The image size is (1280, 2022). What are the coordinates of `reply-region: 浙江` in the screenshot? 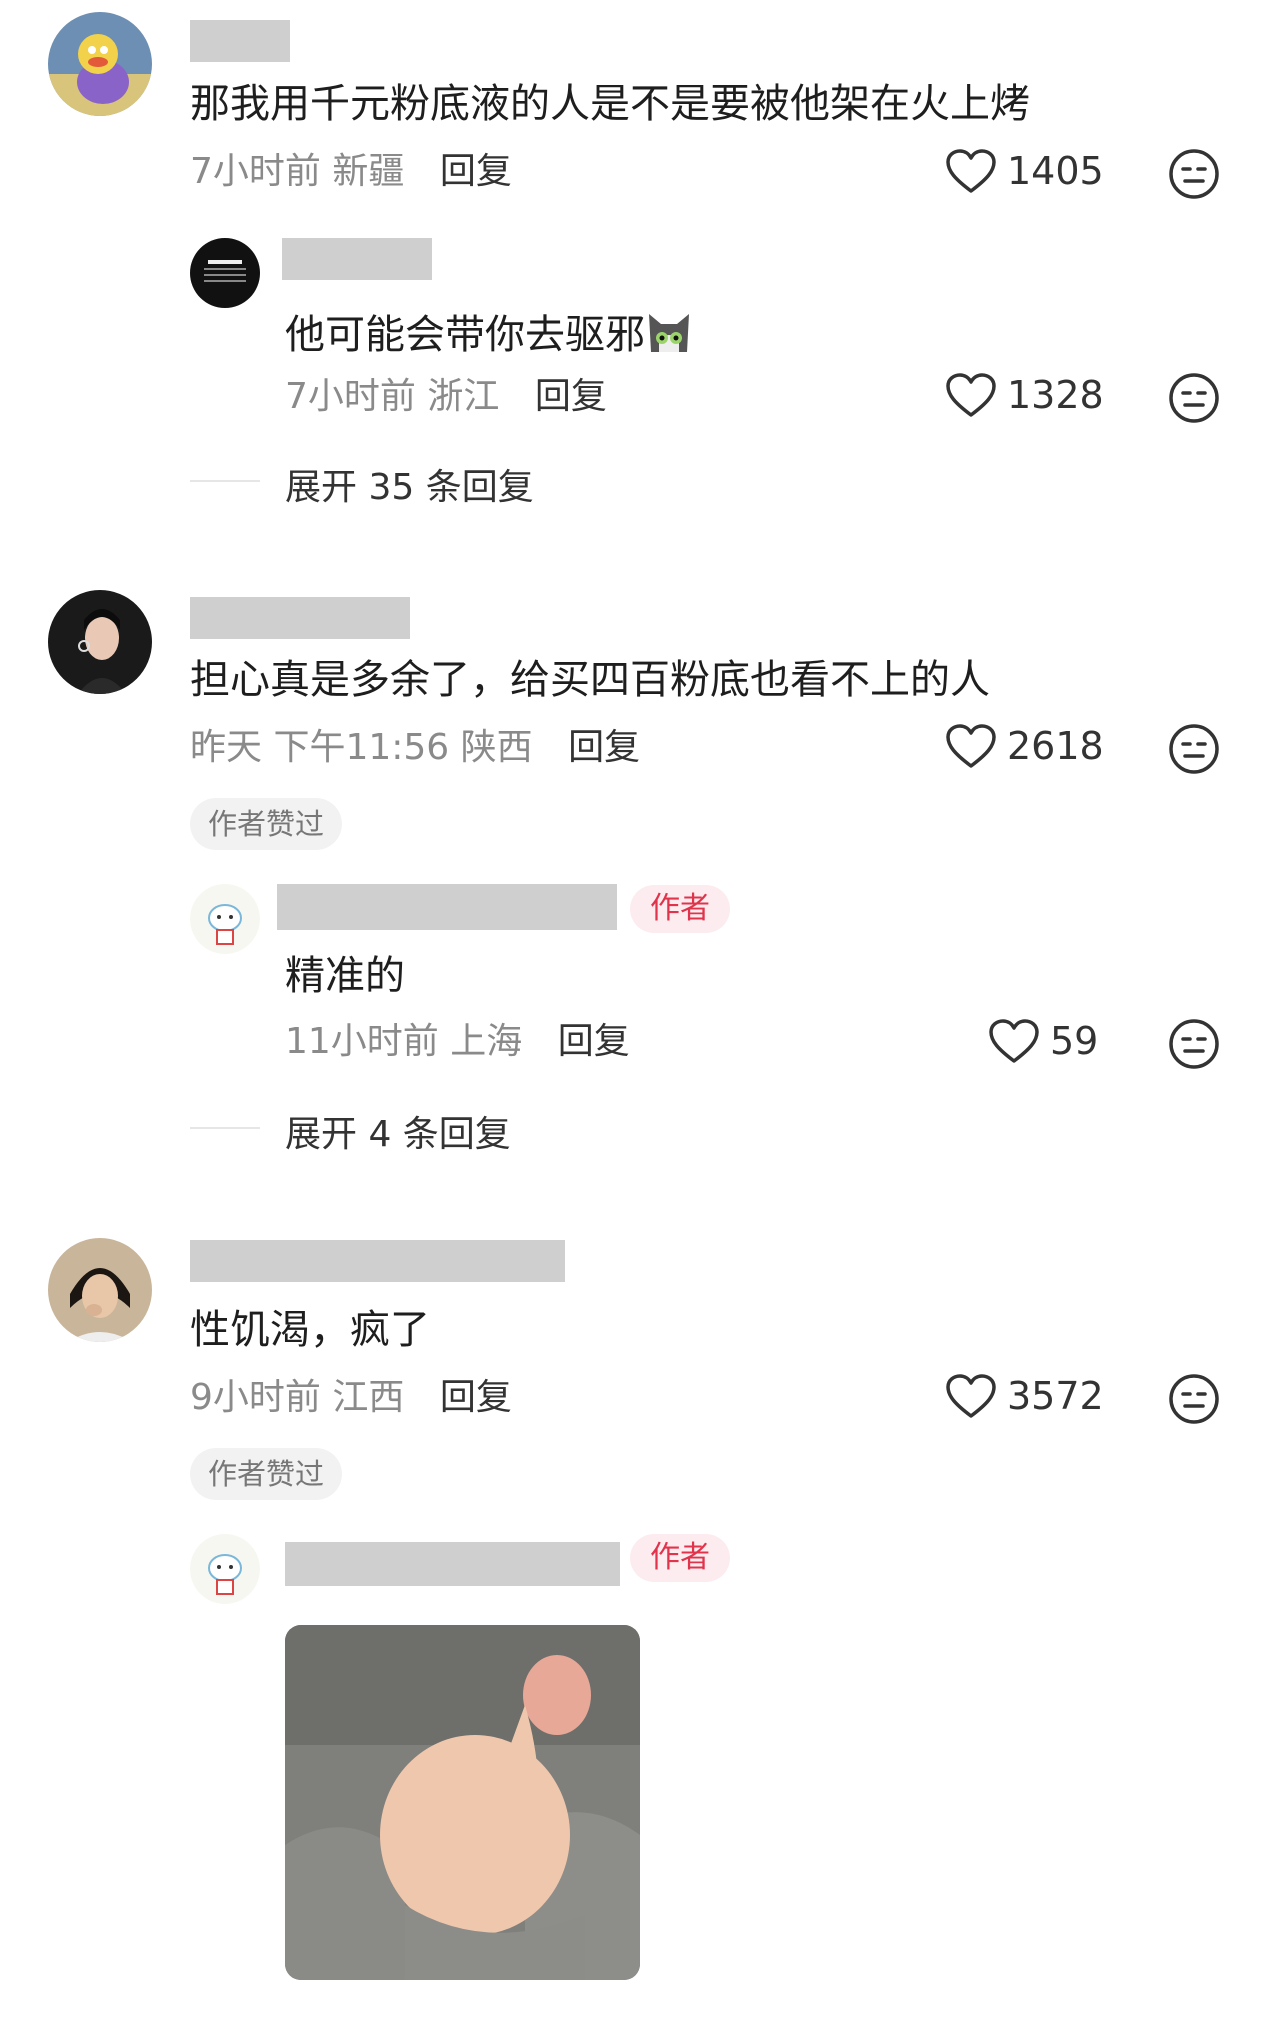 It's located at (463, 396).